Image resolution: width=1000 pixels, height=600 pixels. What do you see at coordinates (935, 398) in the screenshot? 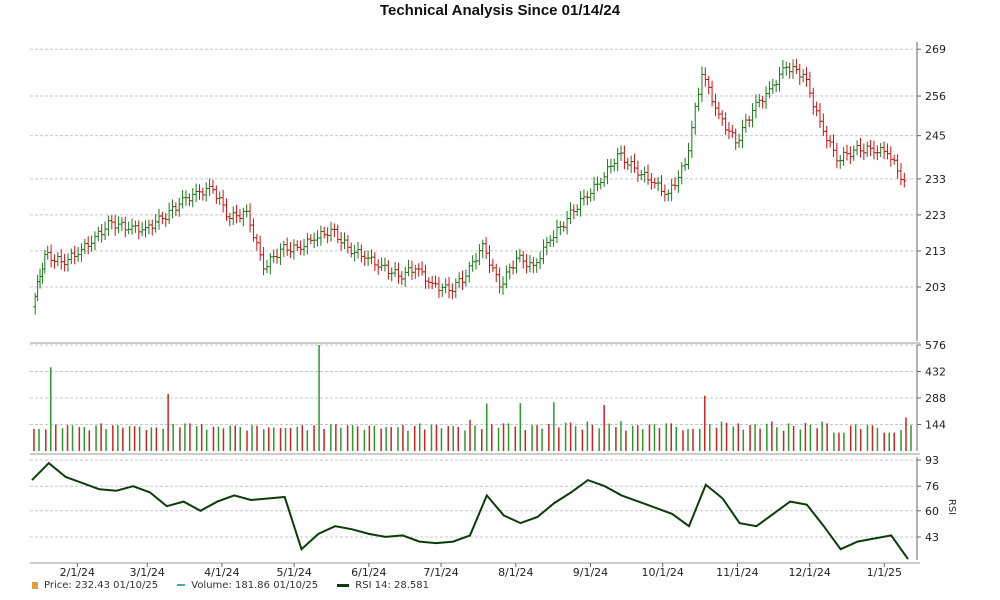
I see `volume-y-tick-label: 288` at bounding box center [935, 398].